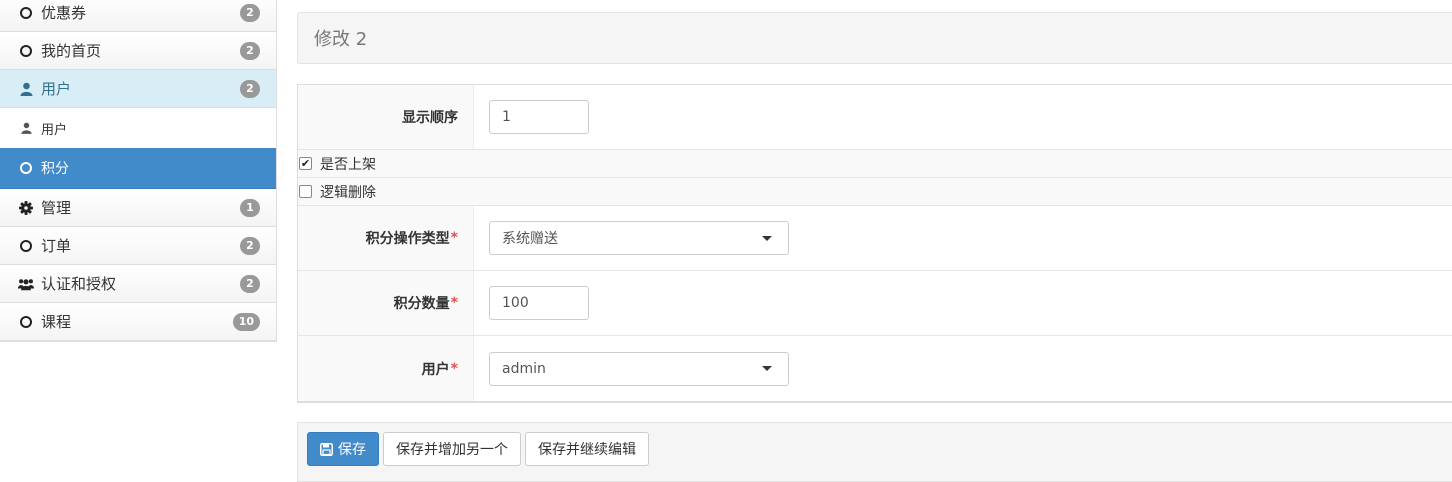 Image resolution: width=1452 pixels, height=482 pixels. I want to click on sidebar-item-orders: 订单 2, so click(138, 246).